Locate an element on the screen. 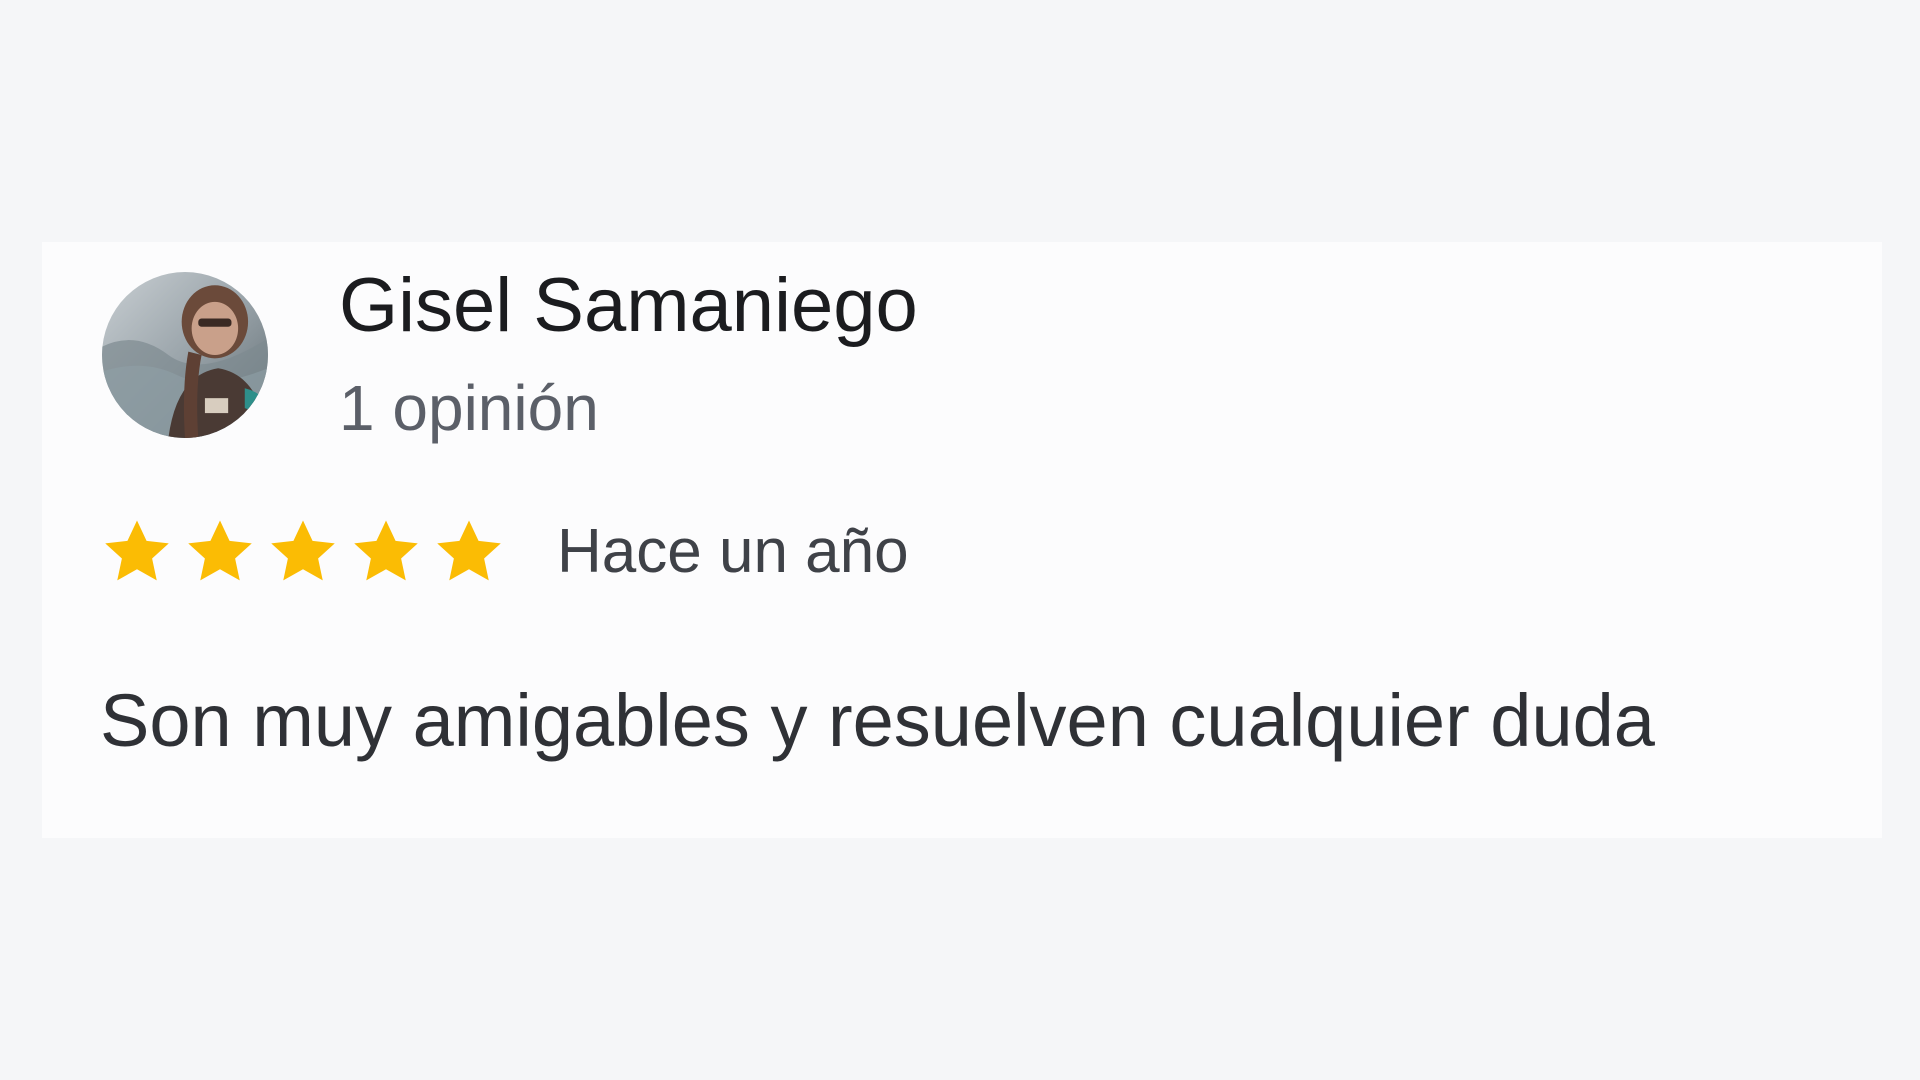  review-date: Hace un año is located at coordinates (733, 551).